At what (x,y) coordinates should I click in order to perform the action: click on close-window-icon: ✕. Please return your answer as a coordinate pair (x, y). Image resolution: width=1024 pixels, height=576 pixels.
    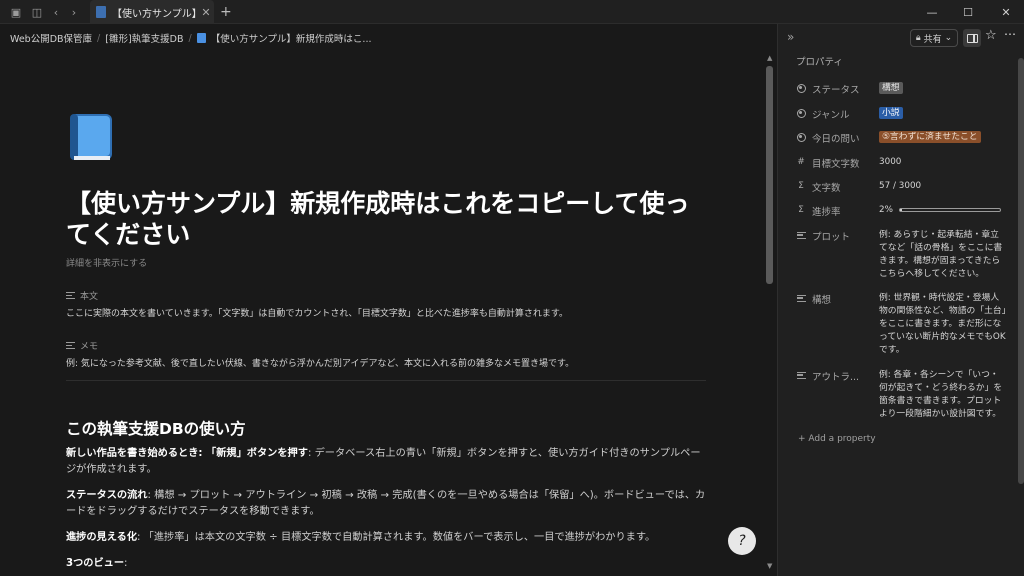
    Looking at the image, I should click on (1006, 12).